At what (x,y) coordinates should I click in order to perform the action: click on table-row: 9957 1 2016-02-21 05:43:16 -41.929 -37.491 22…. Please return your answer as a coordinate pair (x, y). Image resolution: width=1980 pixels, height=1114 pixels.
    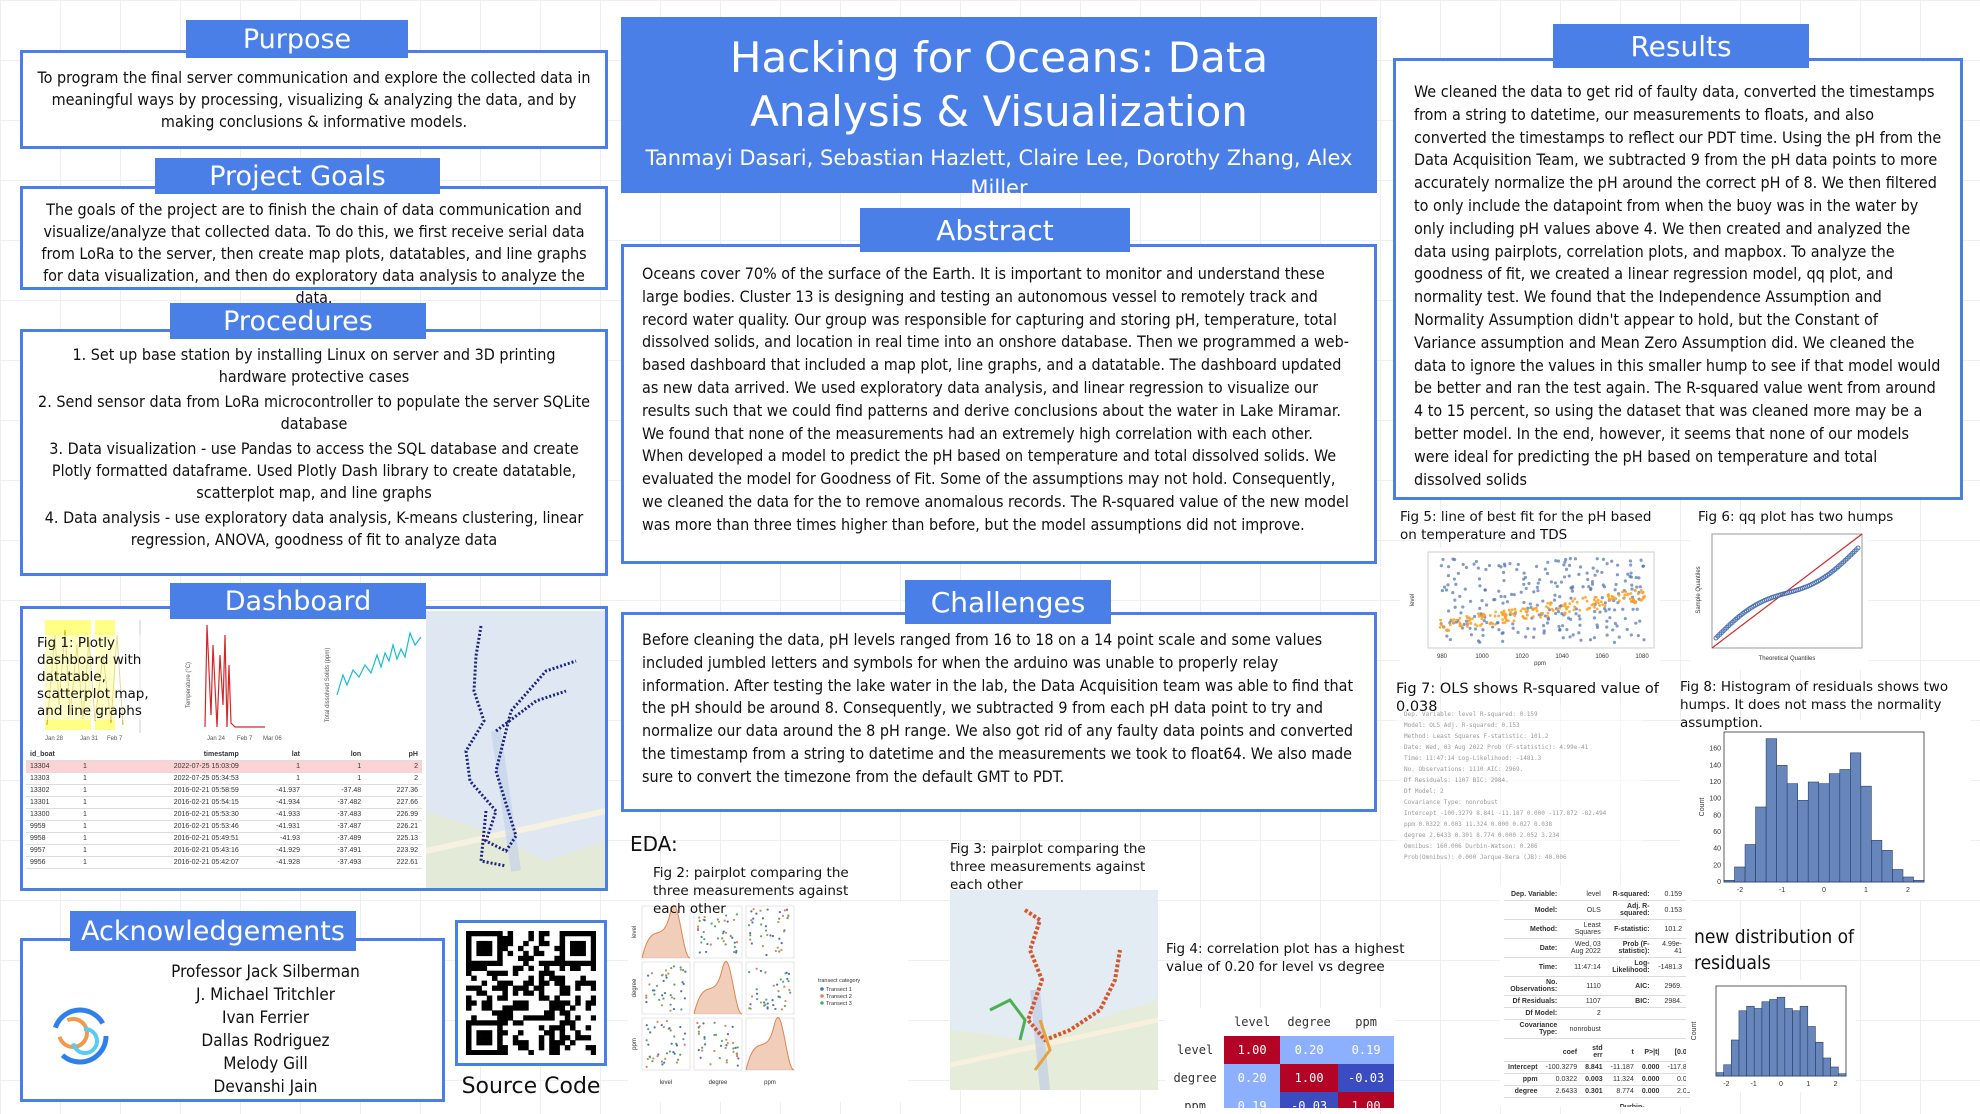
    Looking at the image, I should click on (224, 850).